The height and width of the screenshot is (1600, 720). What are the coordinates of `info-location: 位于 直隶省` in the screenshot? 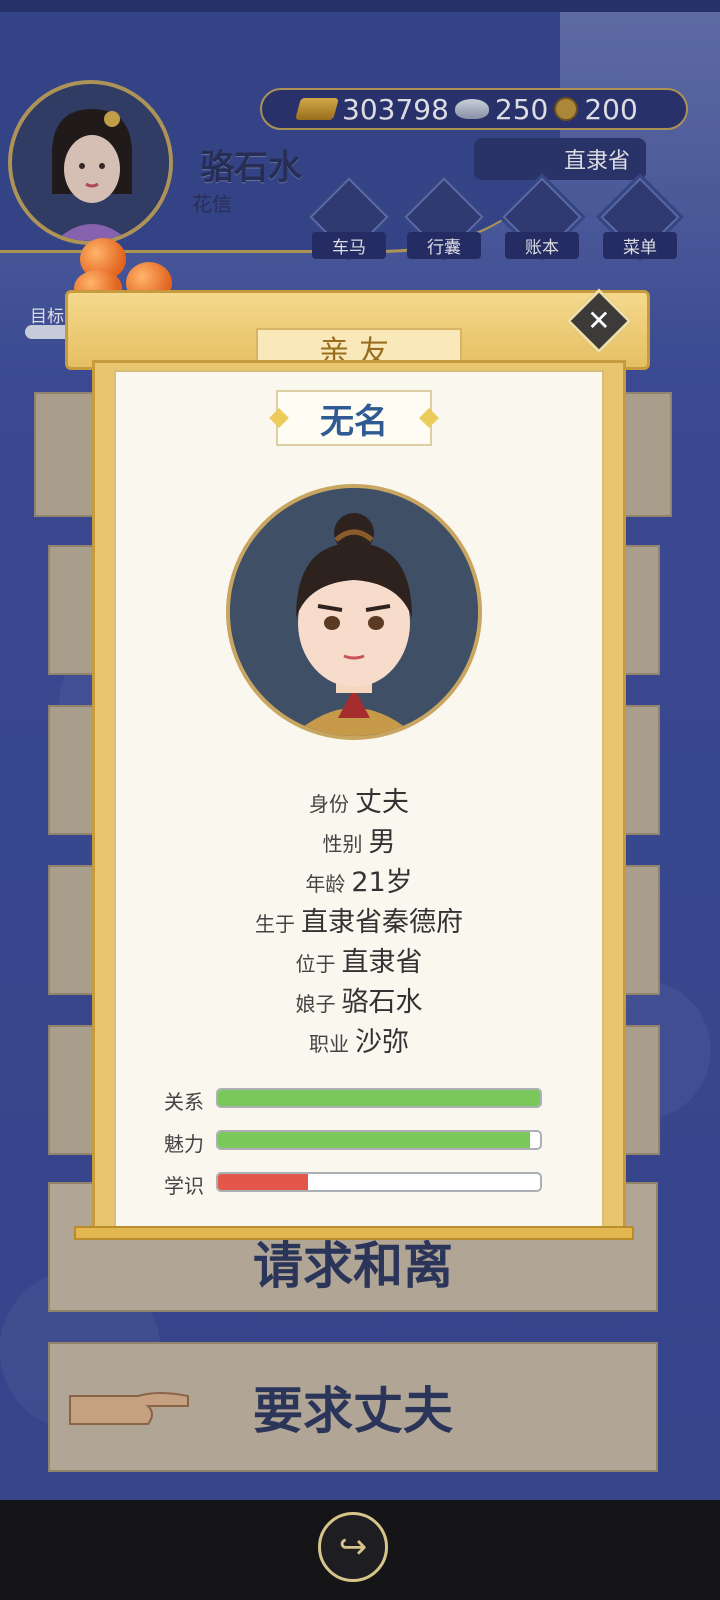 It's located at (359, 959).